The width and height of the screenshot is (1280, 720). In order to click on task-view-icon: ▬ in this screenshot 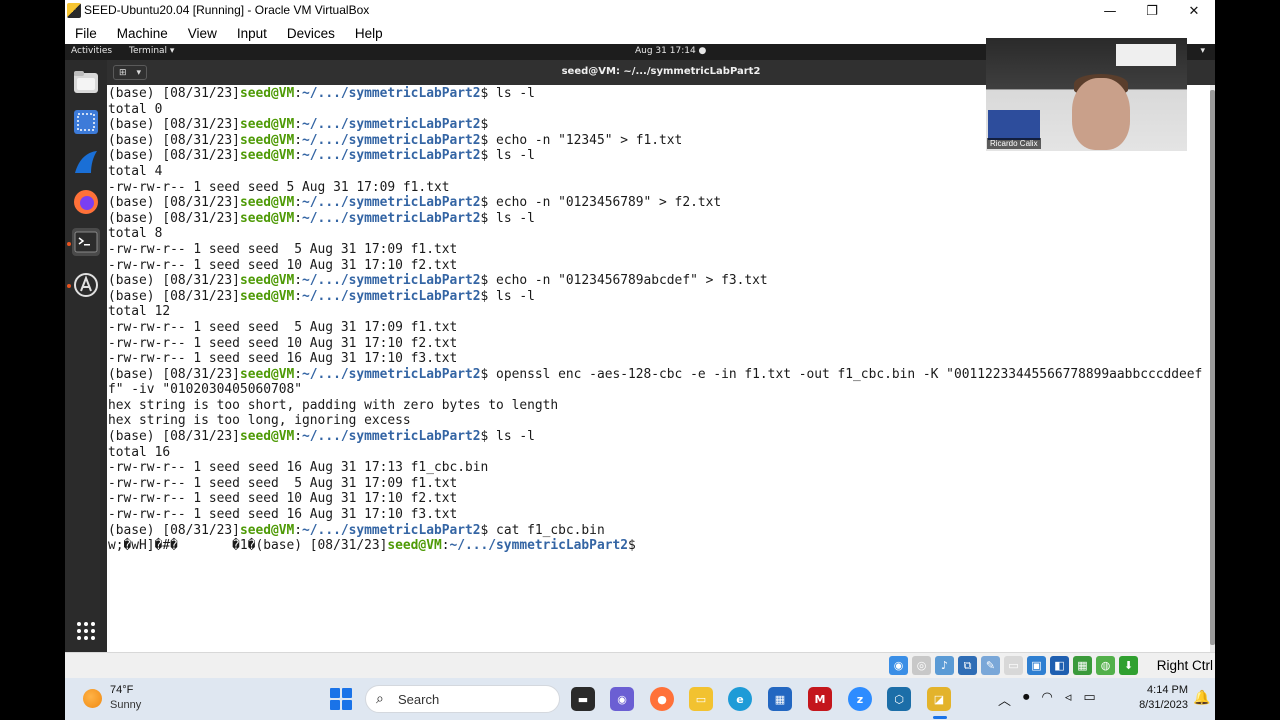, I will do `click(583, 699)`.